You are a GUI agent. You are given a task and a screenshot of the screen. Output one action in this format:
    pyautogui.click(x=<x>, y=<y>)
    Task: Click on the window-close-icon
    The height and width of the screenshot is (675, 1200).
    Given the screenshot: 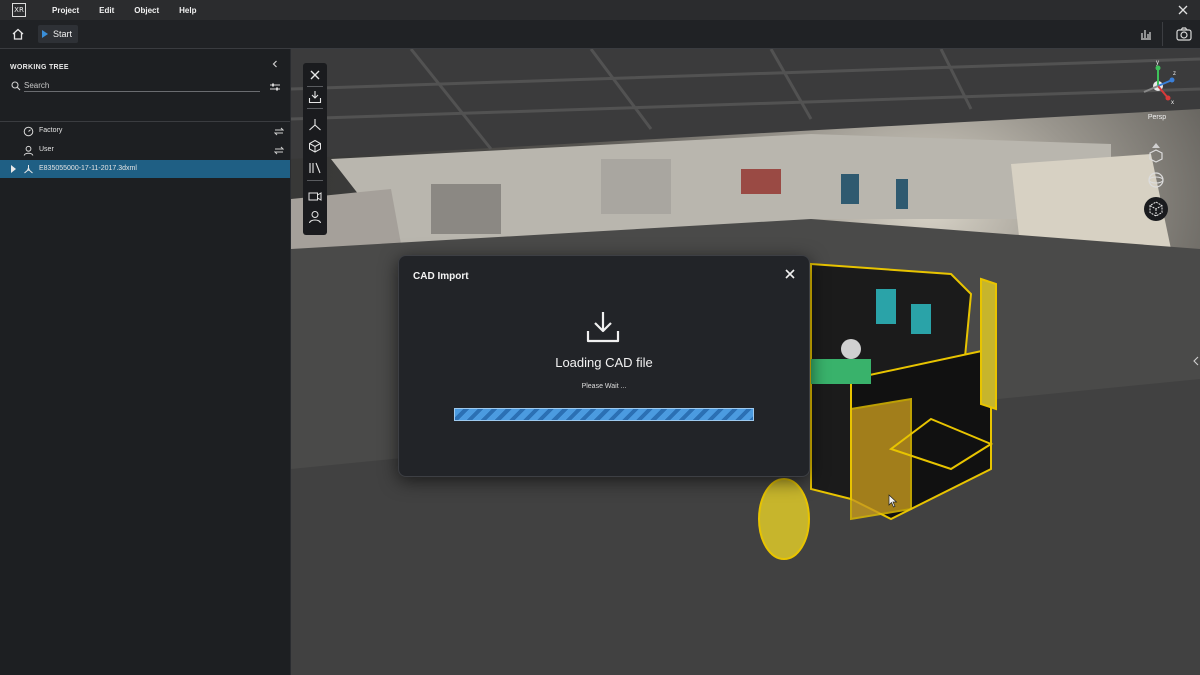 What is the action you would take?
    pyautogui.click(x=1183, y=10)
    